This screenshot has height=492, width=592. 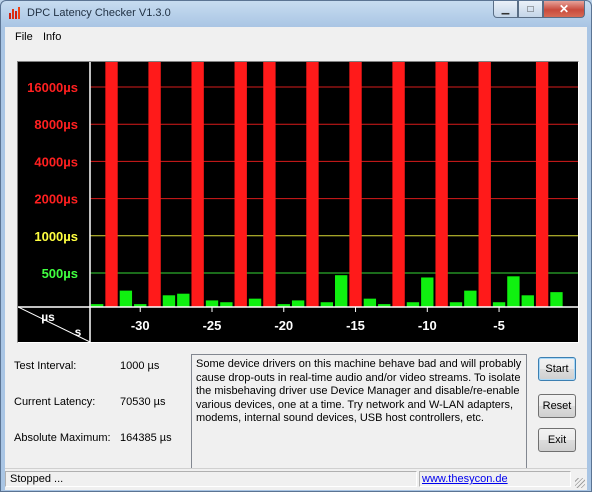 What do you see at coordinates (296, 37) in the screenshot?
I see `menu-bar: File Info` at bounding box center [296, 37].